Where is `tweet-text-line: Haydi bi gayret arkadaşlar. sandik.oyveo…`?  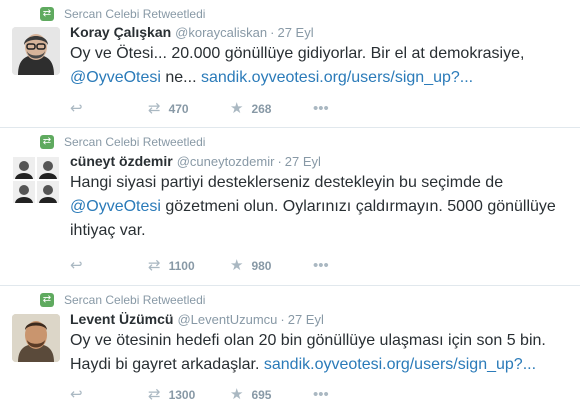
tweet-text-line: Haydi bi gayret arkadaşlar. sandik.oyveo… is located at coordinates (320, 365).